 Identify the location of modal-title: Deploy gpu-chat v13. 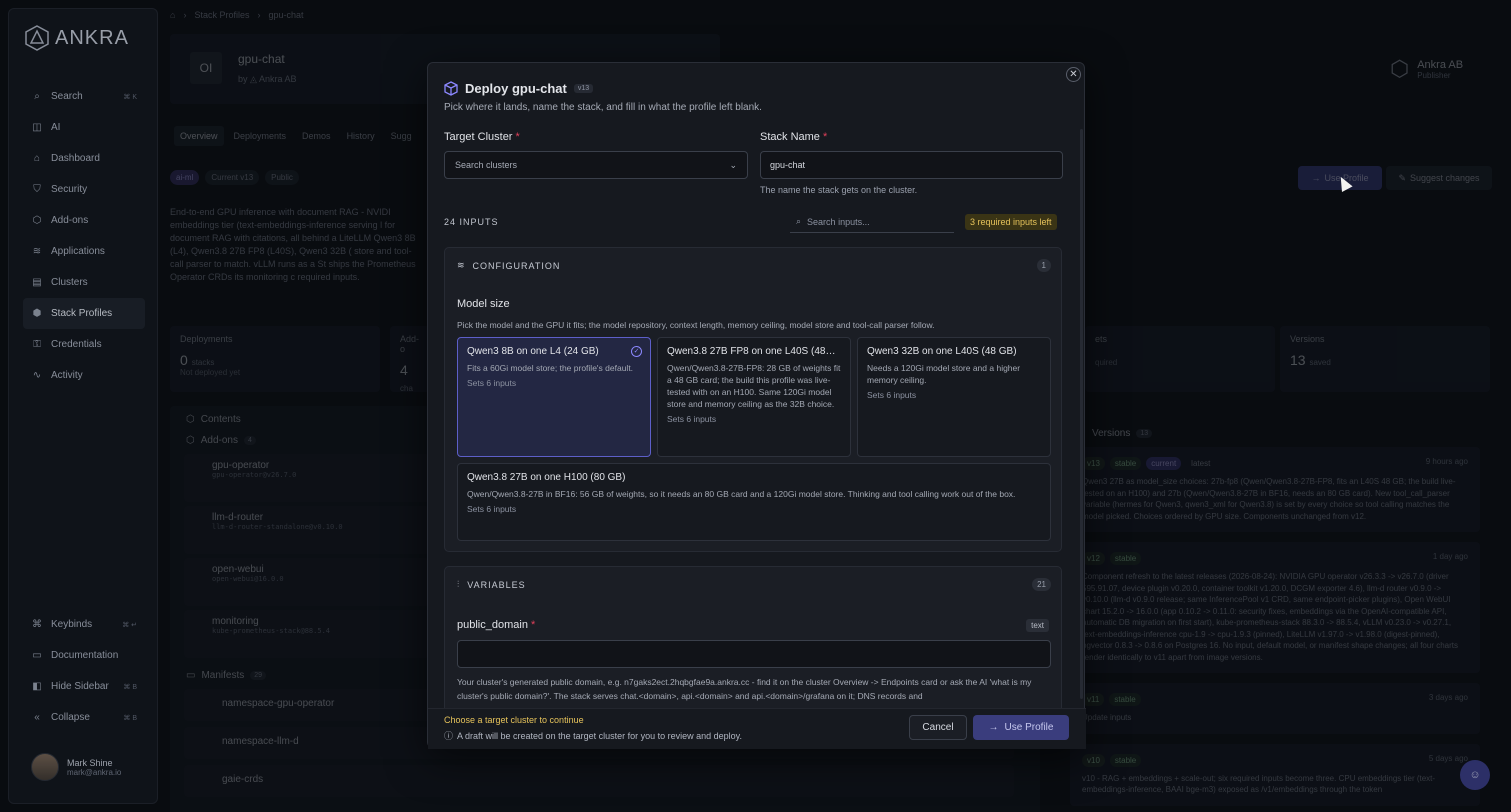
(519, 88).